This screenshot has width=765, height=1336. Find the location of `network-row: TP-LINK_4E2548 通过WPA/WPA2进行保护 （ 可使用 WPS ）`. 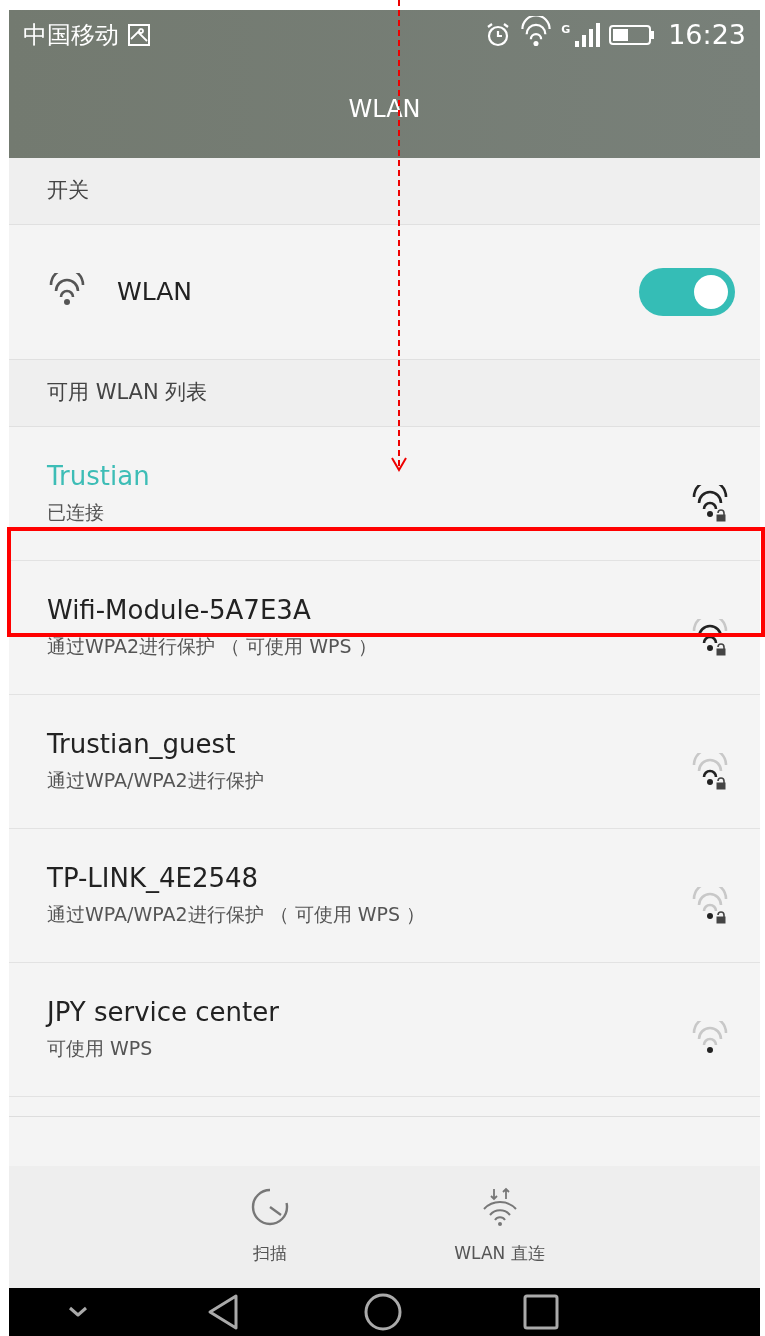

network-row: TP-LINK_4E2548 通过WPA/WPA2进行保护 （ 可使用 WPS ） is located at coordinates (384, 896).